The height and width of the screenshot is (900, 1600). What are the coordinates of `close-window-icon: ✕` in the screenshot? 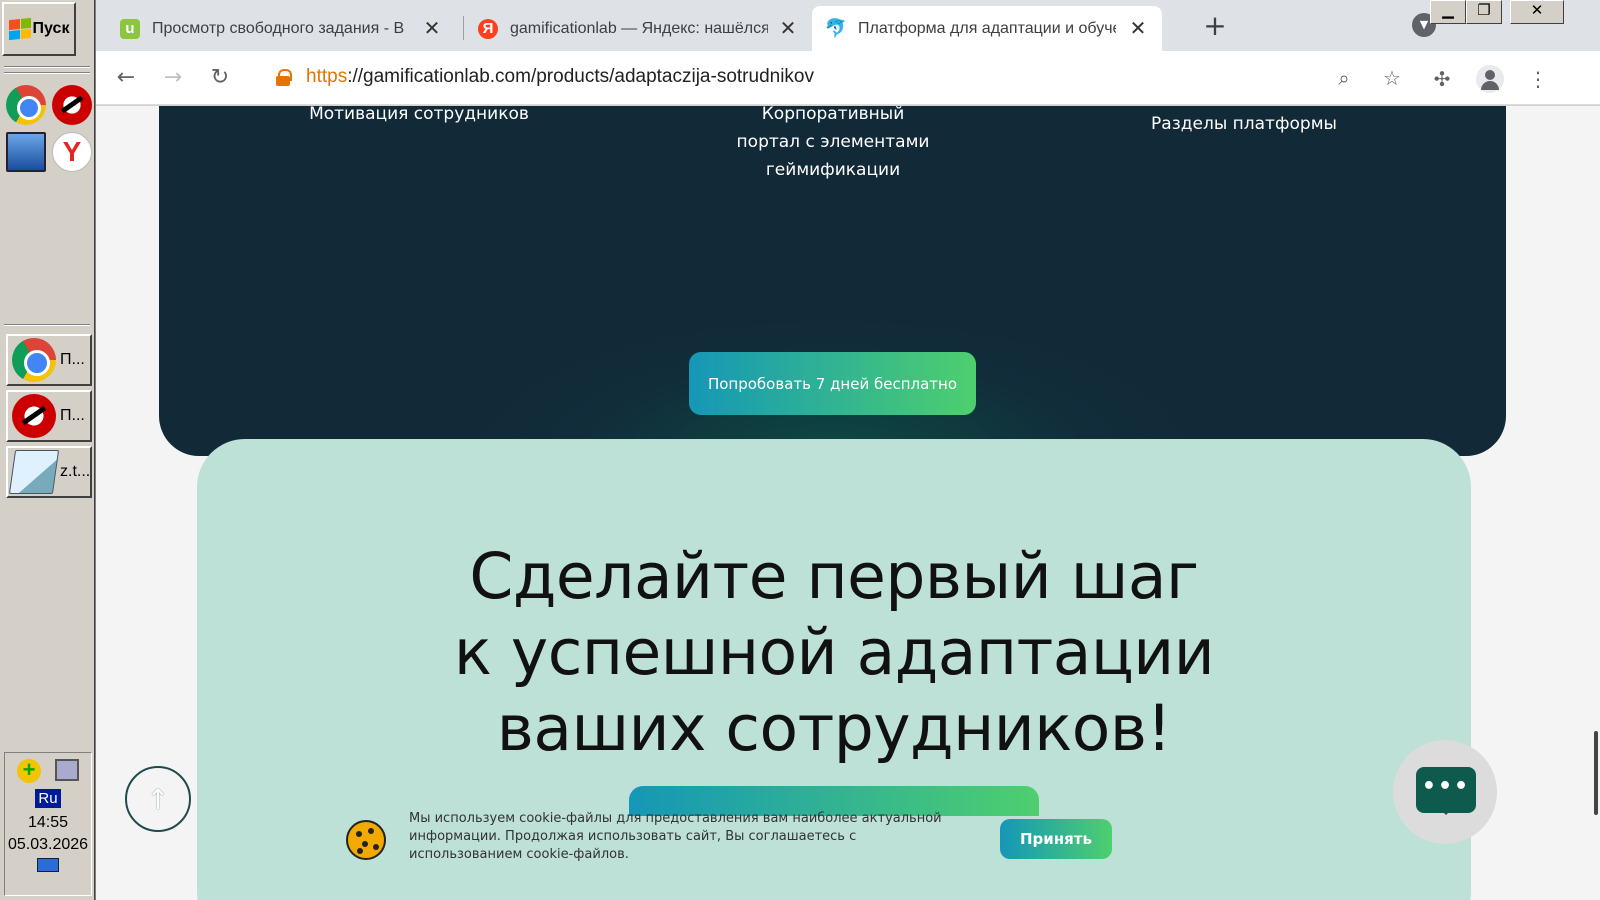 It's located at (1537, 12).